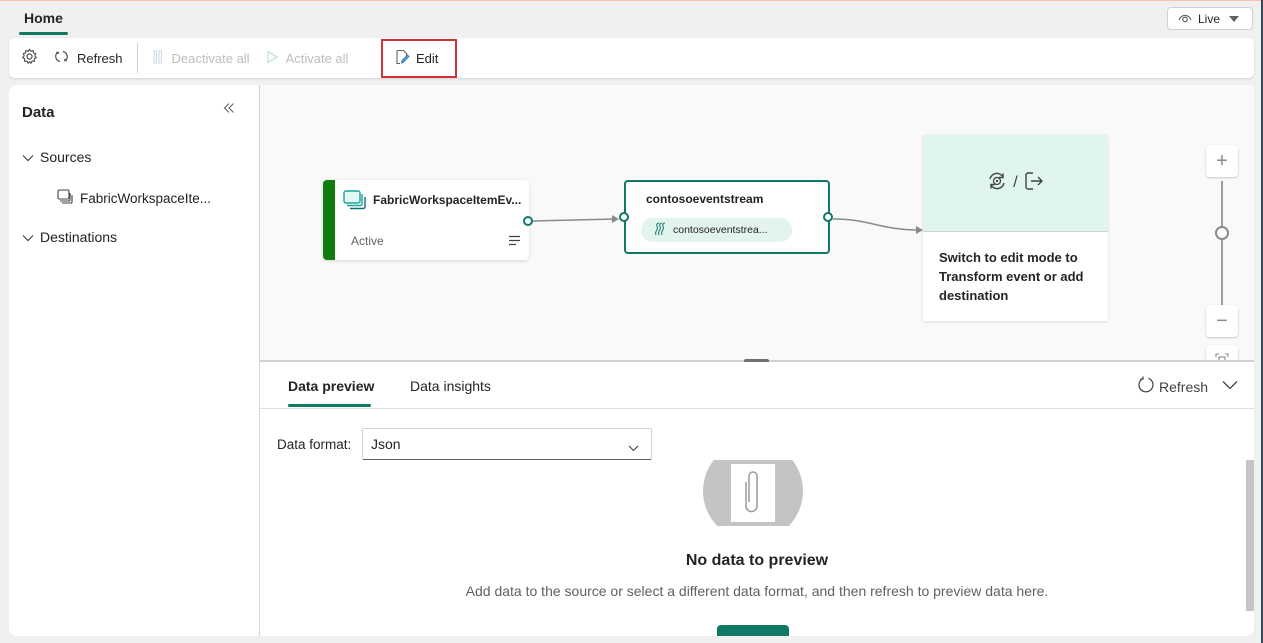  I want to click on double-chevron-left-icon, so click(229, 109).